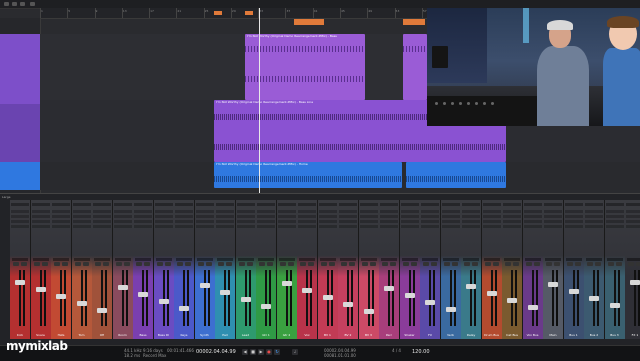  I want to click on channel-name: BV 3, so click(369, 335).